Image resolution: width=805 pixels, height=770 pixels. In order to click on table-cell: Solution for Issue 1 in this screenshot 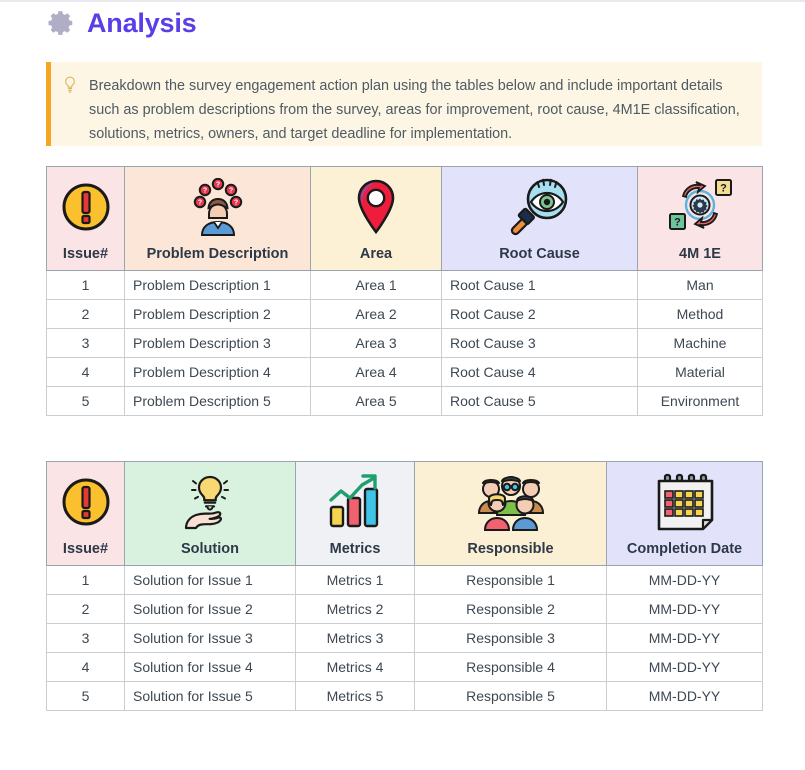, I will do `click(210, 580)`.